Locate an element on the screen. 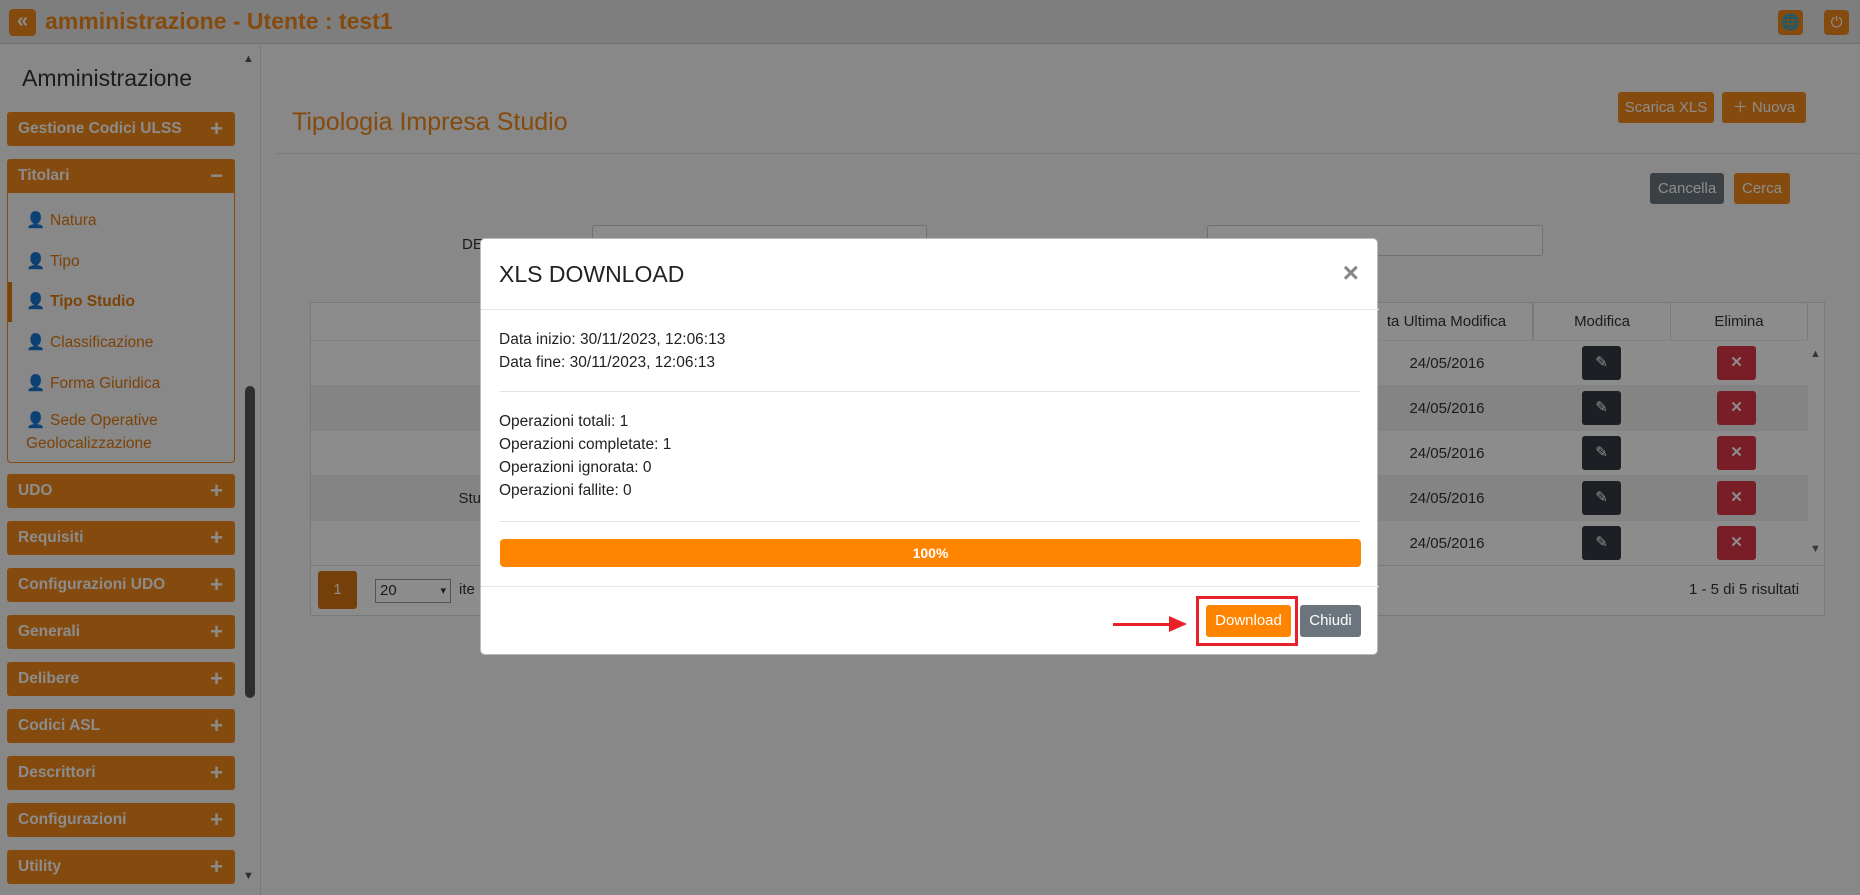  operazioni-completate: Operazioni completate: 1 is located at coordinates (585, 444).